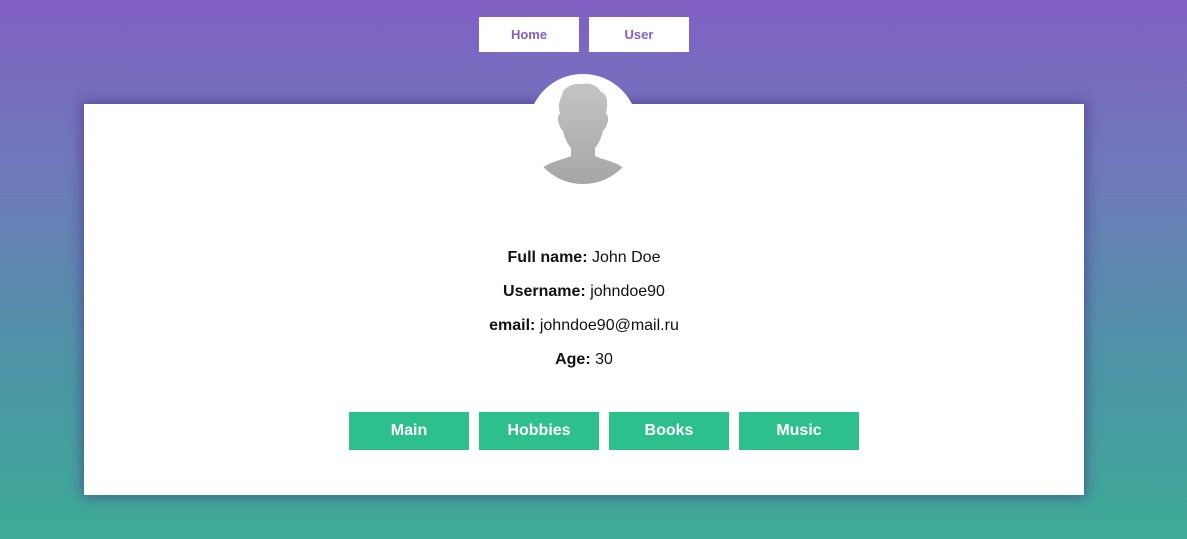 This screenshot has height=539, width=1187. I want to click on avatar, so click(583, 129).